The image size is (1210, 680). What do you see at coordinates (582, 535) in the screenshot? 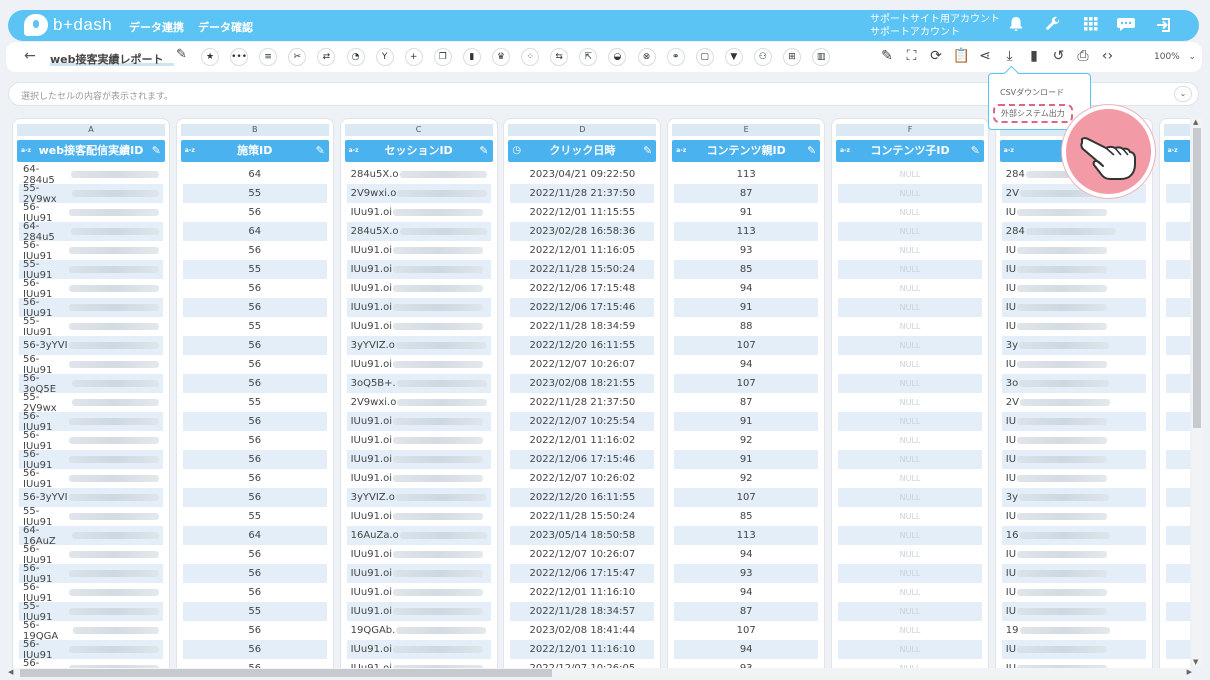
I see `table-cell: 2023/05/14 18:50:58` at bounding box center [582, 535].